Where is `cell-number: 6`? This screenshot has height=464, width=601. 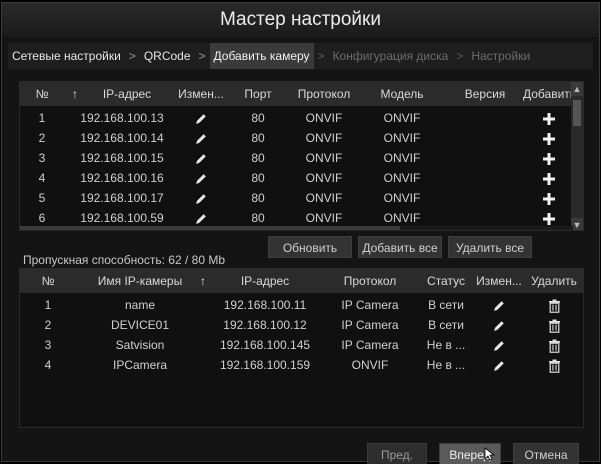 cell-number: 6 is located at coordinates (42, 218).